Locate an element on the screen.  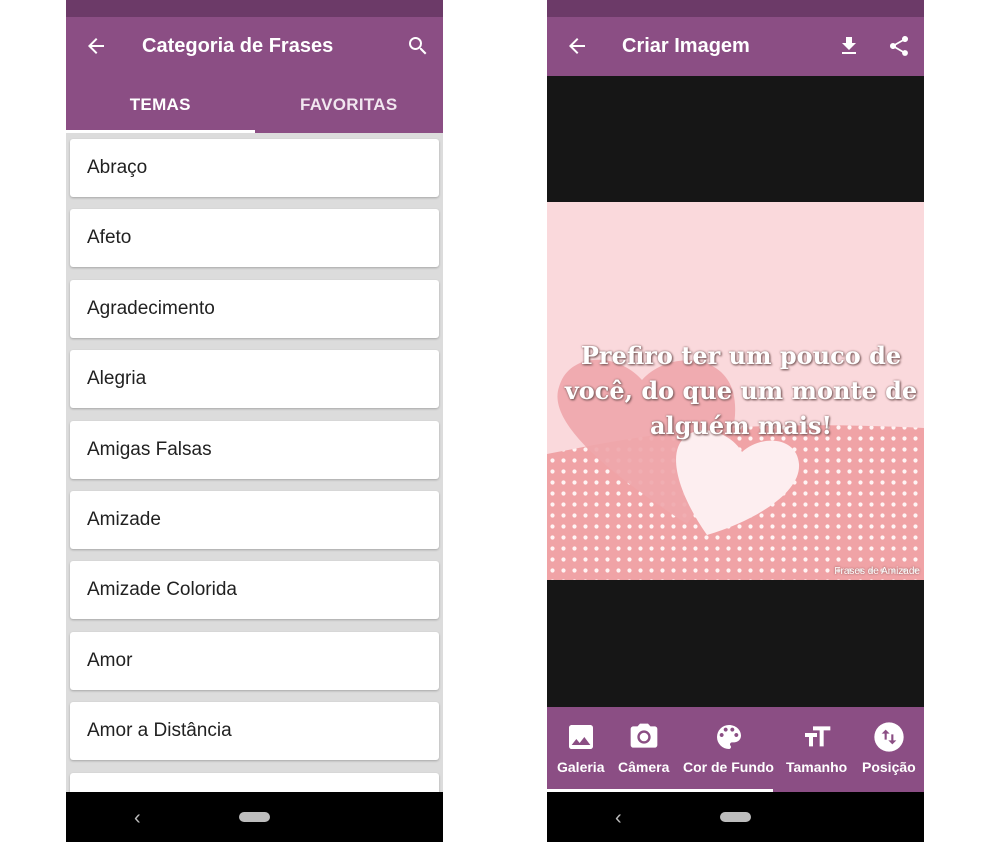
tool-label: Câmera is located at coordinates (644, 767).